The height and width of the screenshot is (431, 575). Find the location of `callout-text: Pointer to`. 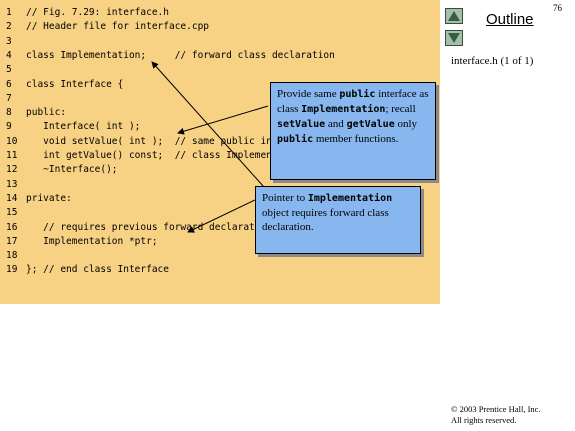

callout-text: Pointer to is located at coordinates (285, 198).